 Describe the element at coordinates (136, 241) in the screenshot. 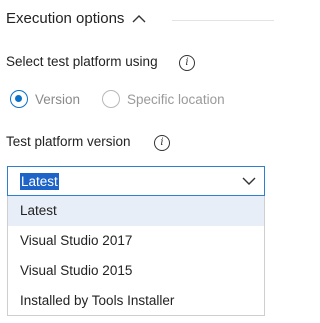

I see `dropdown-option-vs2017: Visual Studio 2017` at that location.